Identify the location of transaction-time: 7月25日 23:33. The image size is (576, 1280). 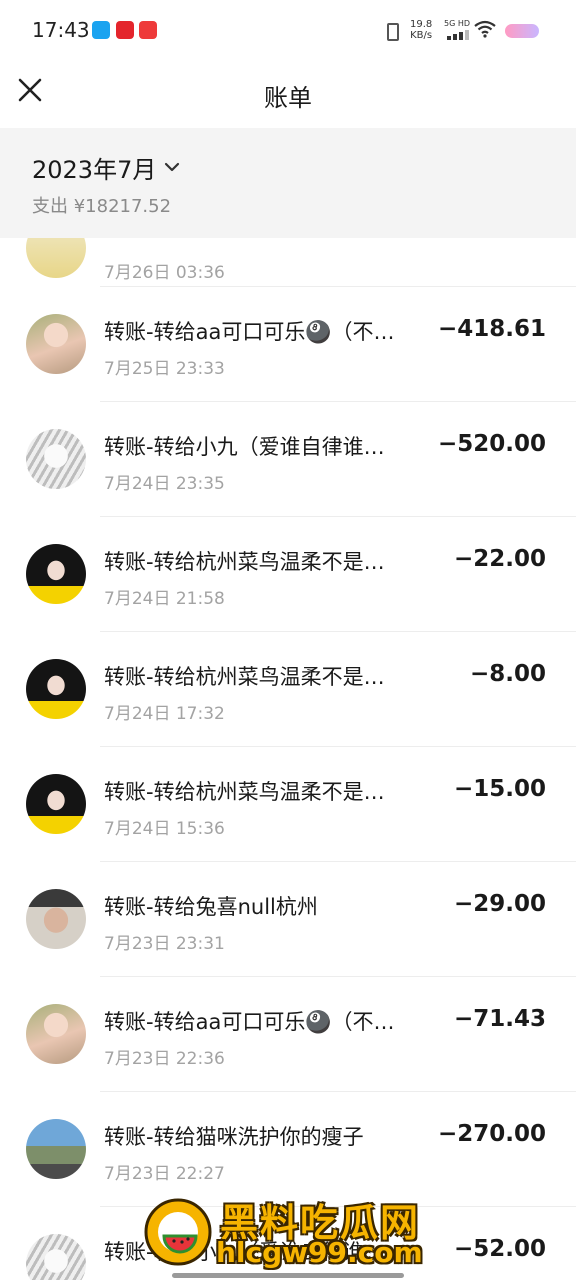
(164, 369).